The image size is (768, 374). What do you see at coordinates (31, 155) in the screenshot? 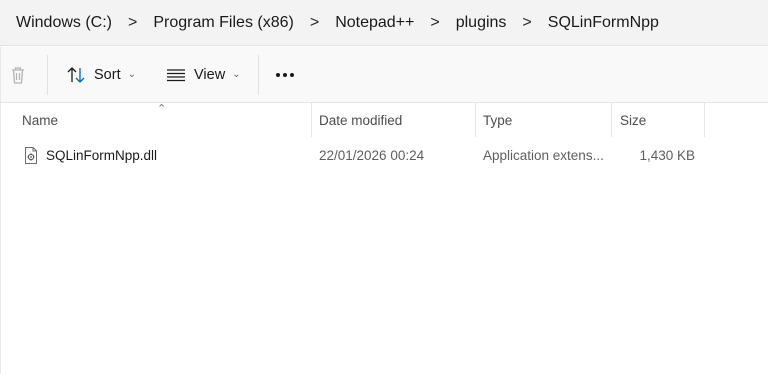
I see `dll-file-icon` at bounding box center [31, 155].